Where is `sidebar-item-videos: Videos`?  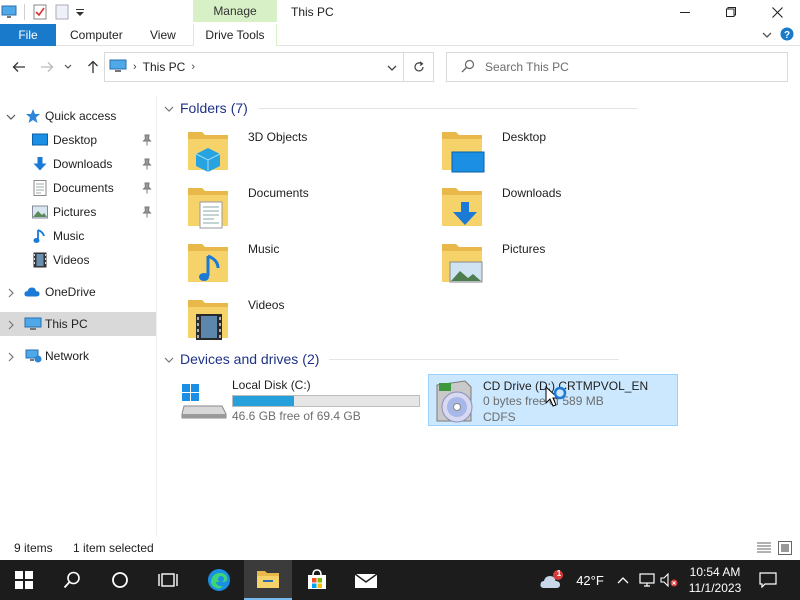
sidebar-item-videos: Videos is located at coordinates (78, 260).